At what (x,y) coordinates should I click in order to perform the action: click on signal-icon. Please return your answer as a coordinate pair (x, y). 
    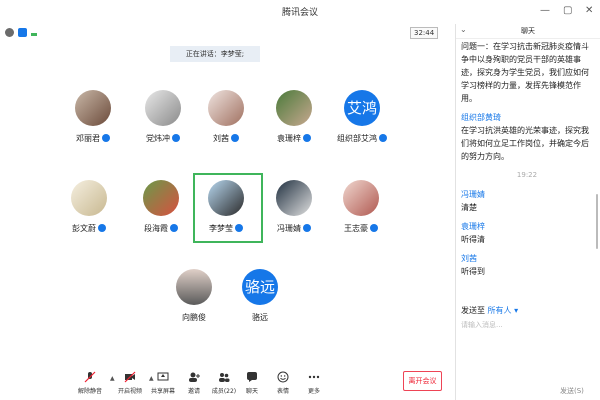
    Looking at the image, I should click on (34, 32).